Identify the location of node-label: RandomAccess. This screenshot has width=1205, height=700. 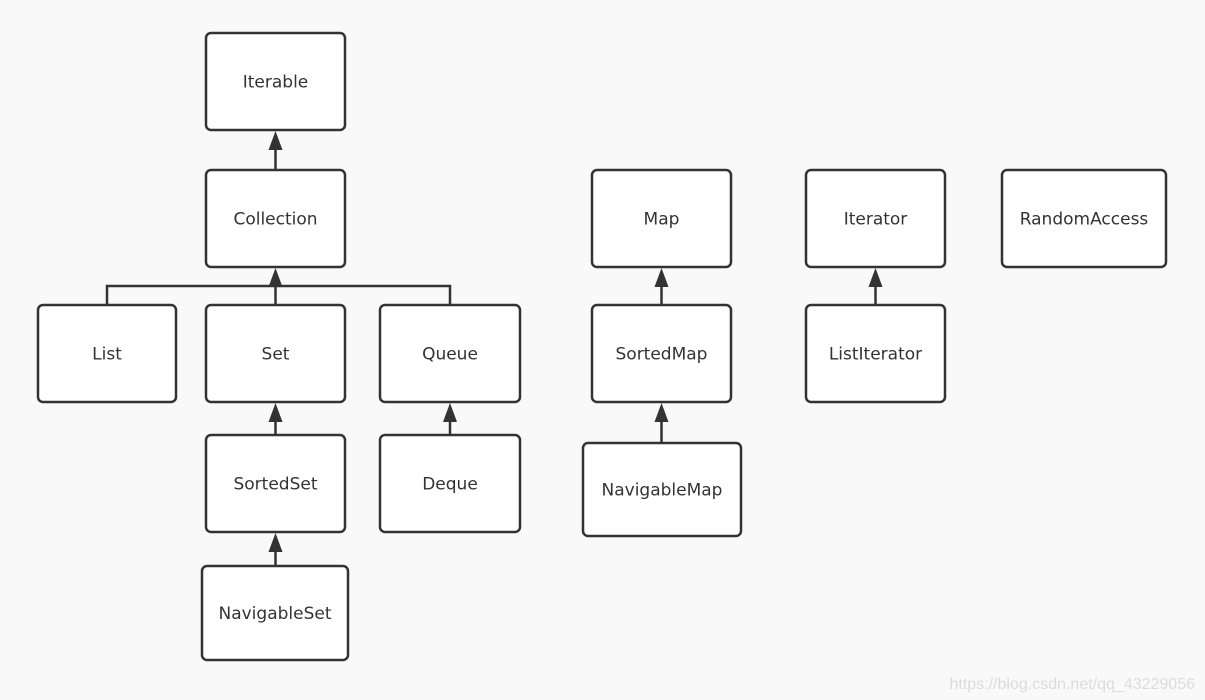
(1084, 220).